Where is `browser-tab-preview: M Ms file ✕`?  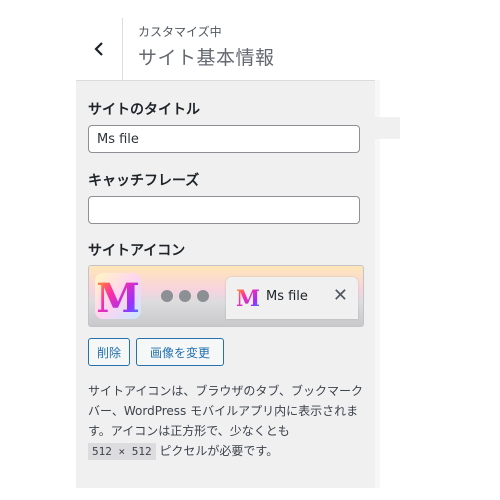
browser-tab-preview: M Ms file ✕ is located at coordinates (292, 298).